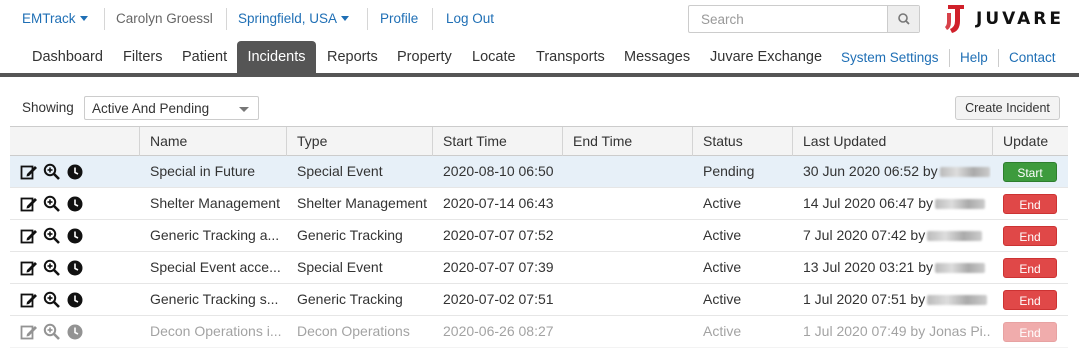 The height and width of the screenshot is (348, 1079). What do you see at coordinates (1032, 57) in the screenshot?
I see `contact-link: Contact` at bounding box center [1032, 57].